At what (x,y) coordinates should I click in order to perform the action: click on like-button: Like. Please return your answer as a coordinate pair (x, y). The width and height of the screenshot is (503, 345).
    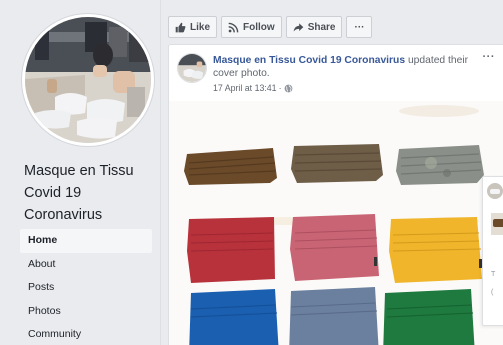
    Looking at the image, I should click on (193, 27).